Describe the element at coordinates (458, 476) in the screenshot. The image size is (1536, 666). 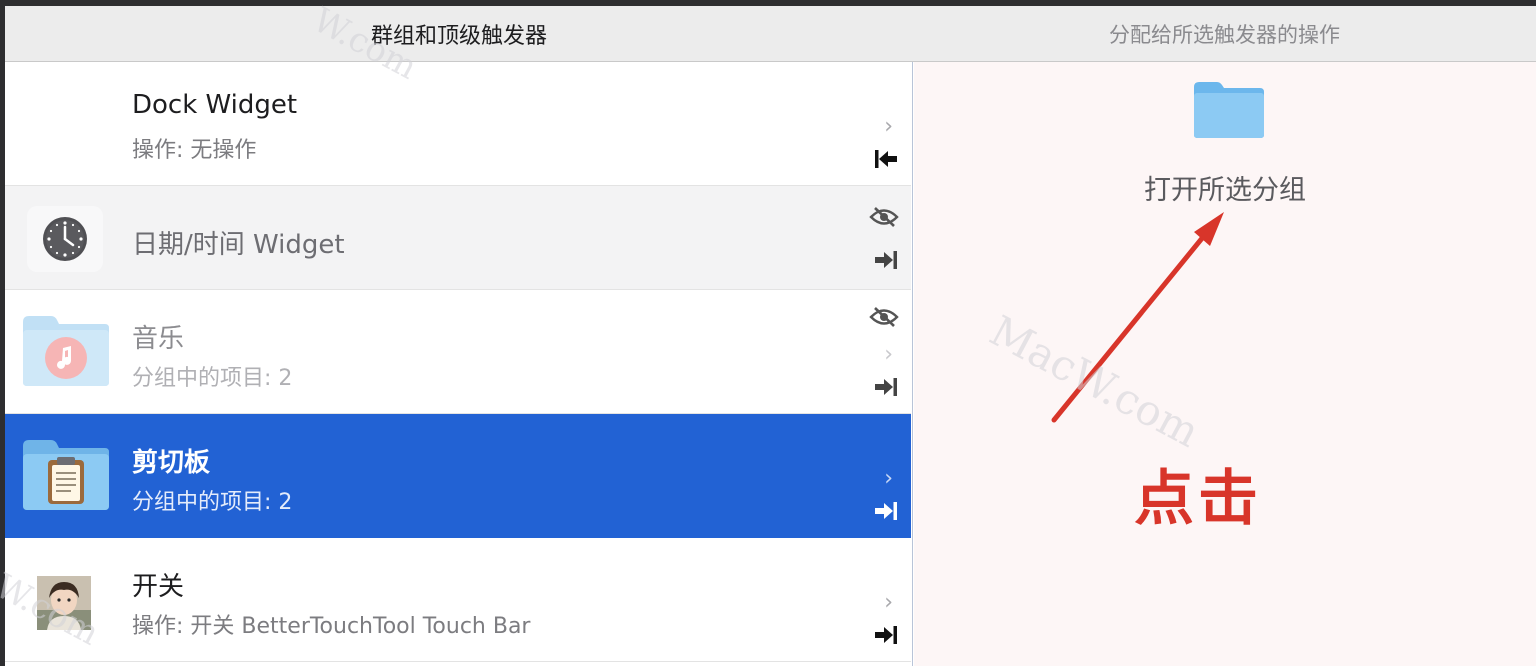
I see `trigger-row-clipboard-group: 剪切板 分组中的项目: 2 ›` at that location.